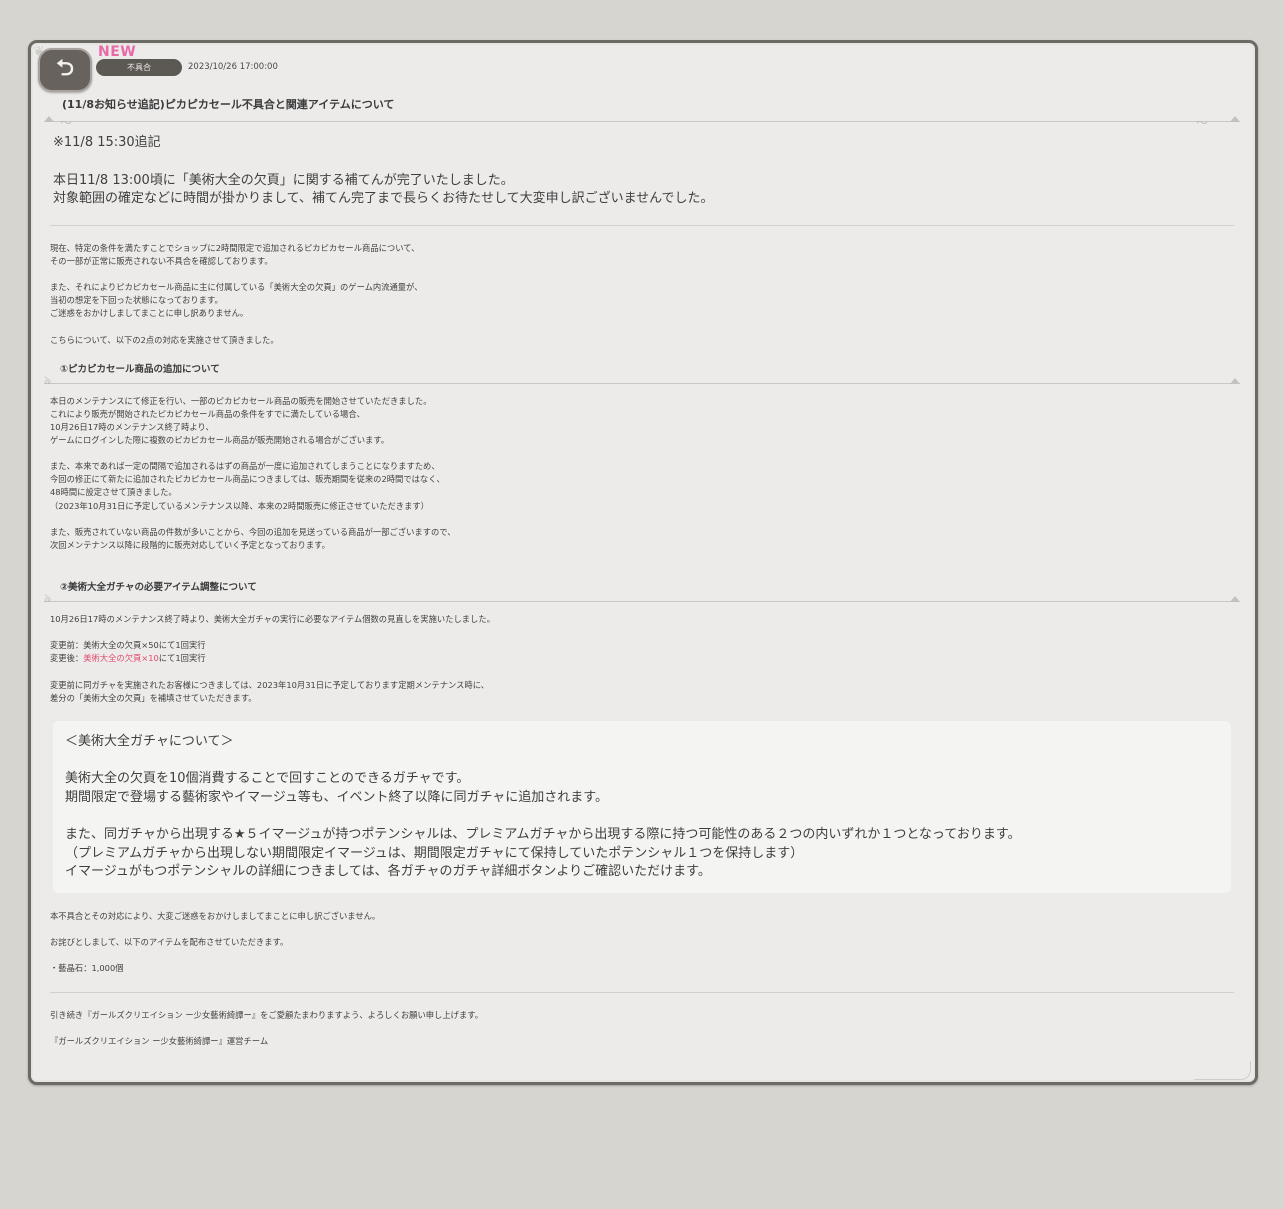  Describe the element at coordinates (642, 121) in the screenshot. I see `title-divider` at that location.